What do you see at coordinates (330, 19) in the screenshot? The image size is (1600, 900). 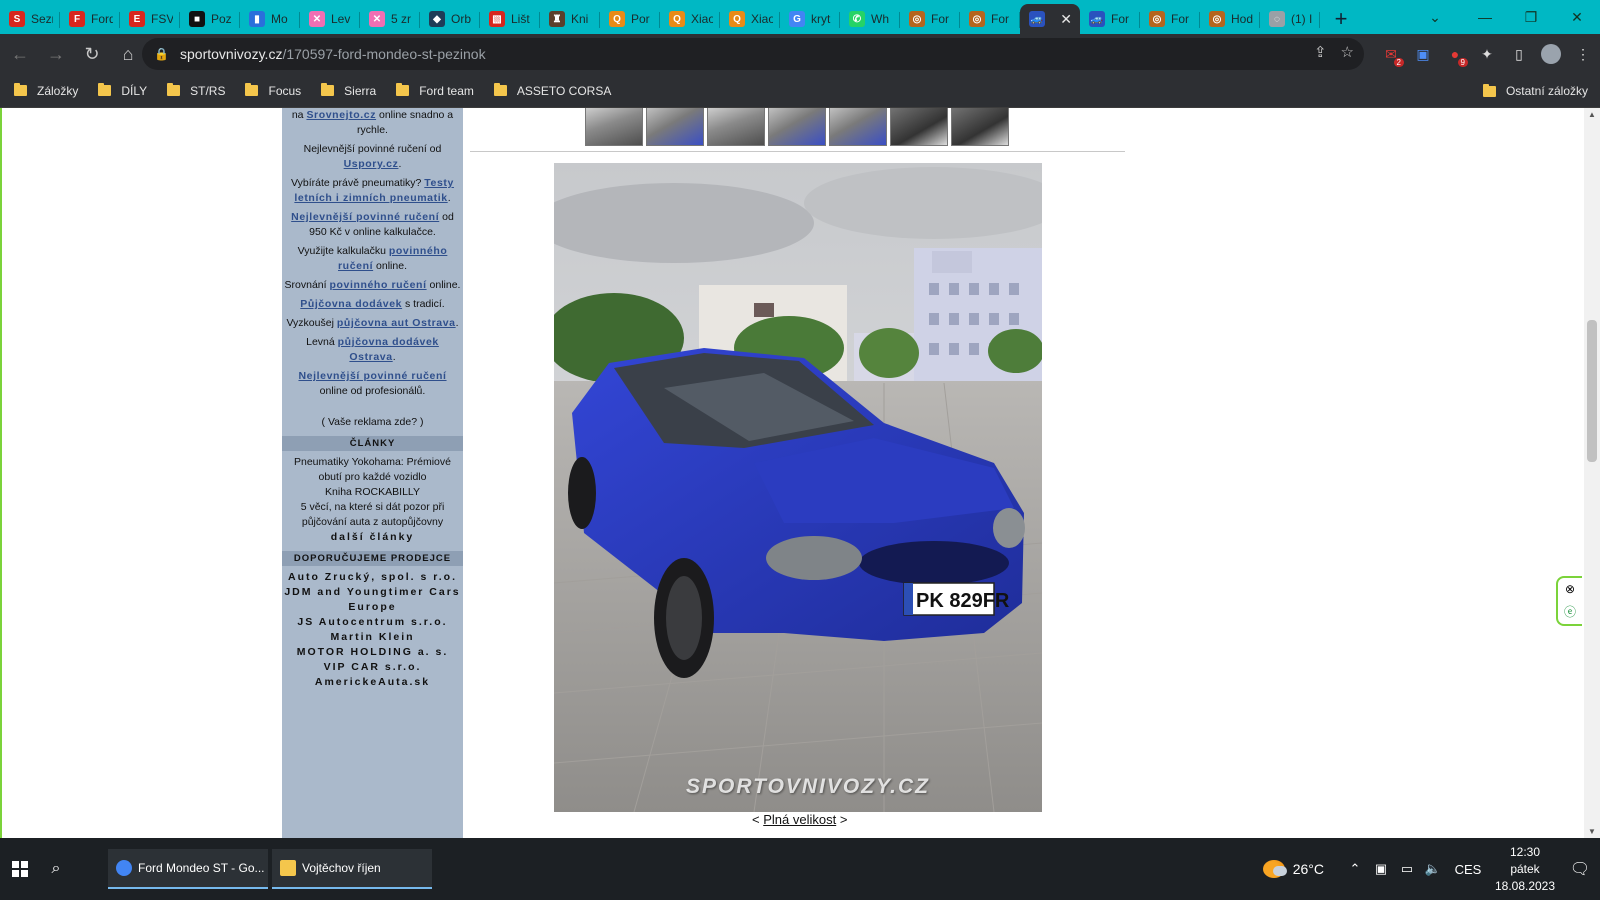 I see `tab: ✕ Lev` at bounding box center [330, 19].